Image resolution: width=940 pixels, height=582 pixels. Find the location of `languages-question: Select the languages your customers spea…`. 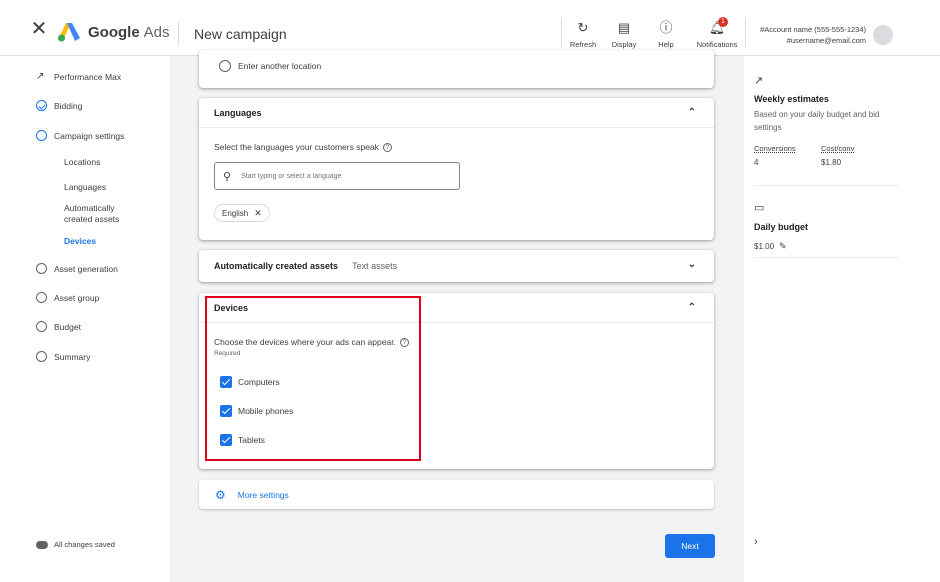

languages-question: Select the languages your customers spea… is located at coordinates (464, 147).